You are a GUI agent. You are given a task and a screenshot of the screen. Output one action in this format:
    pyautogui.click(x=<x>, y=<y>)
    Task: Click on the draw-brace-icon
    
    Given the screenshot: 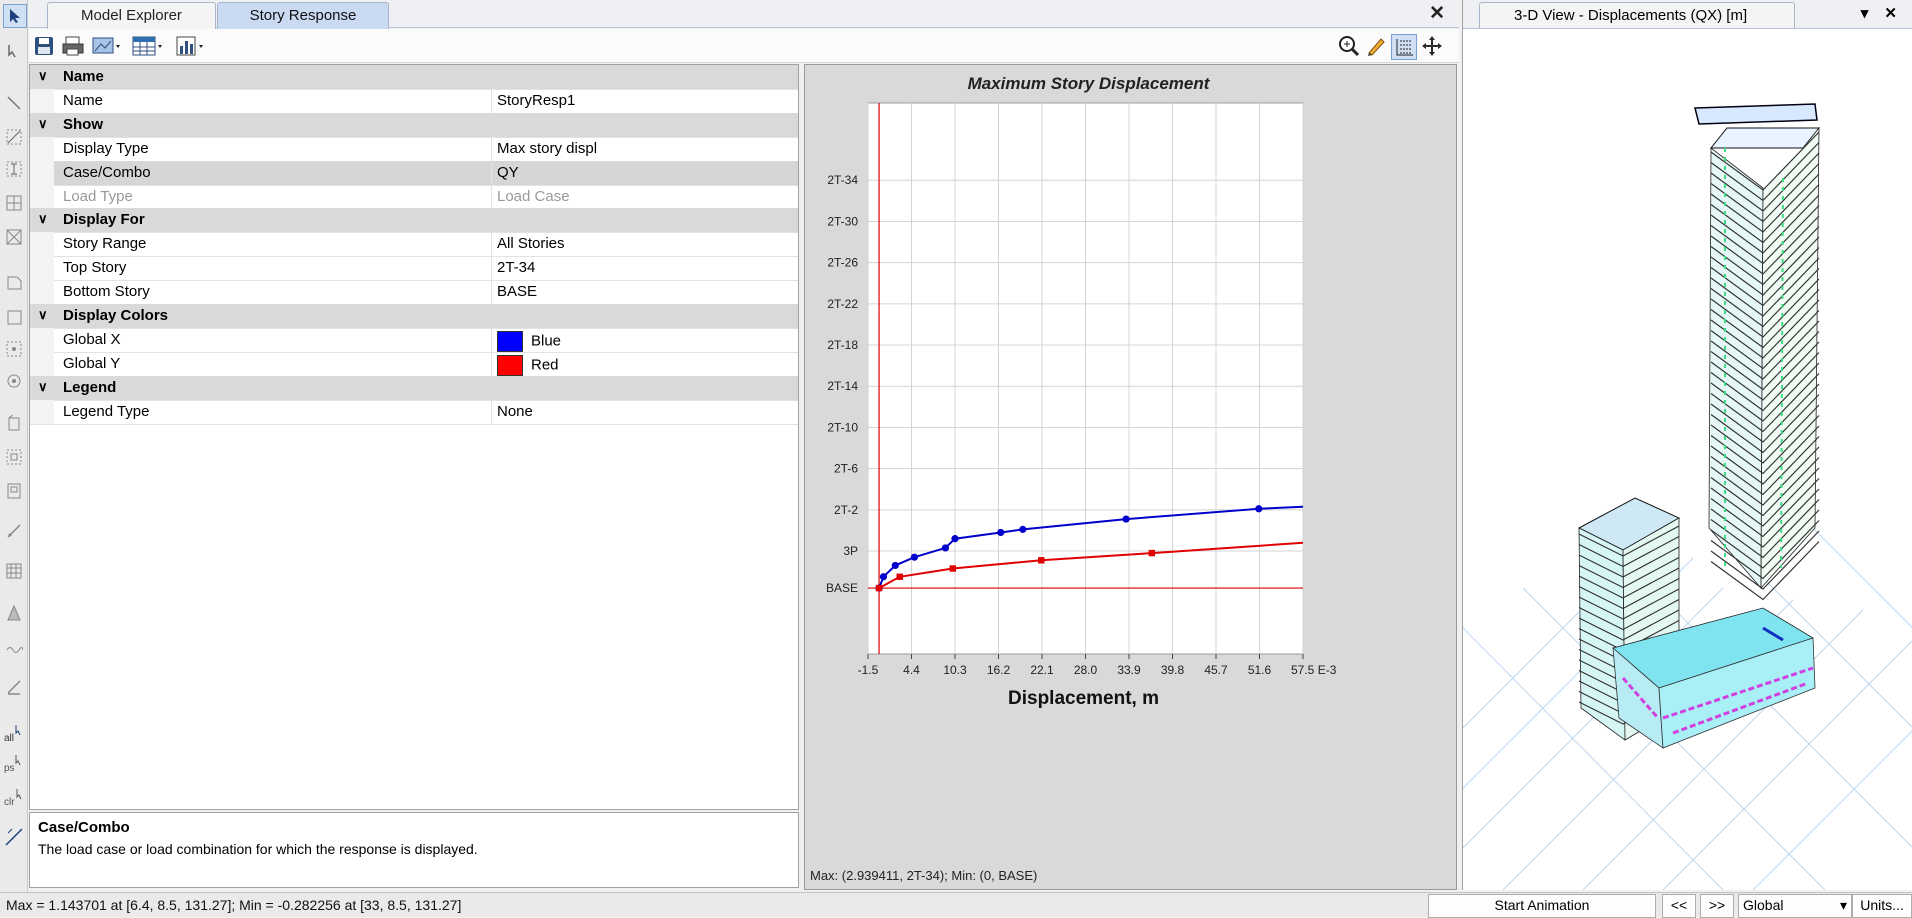 What is the action you would take?
    pyautogui.click(x=14, y=203)
    